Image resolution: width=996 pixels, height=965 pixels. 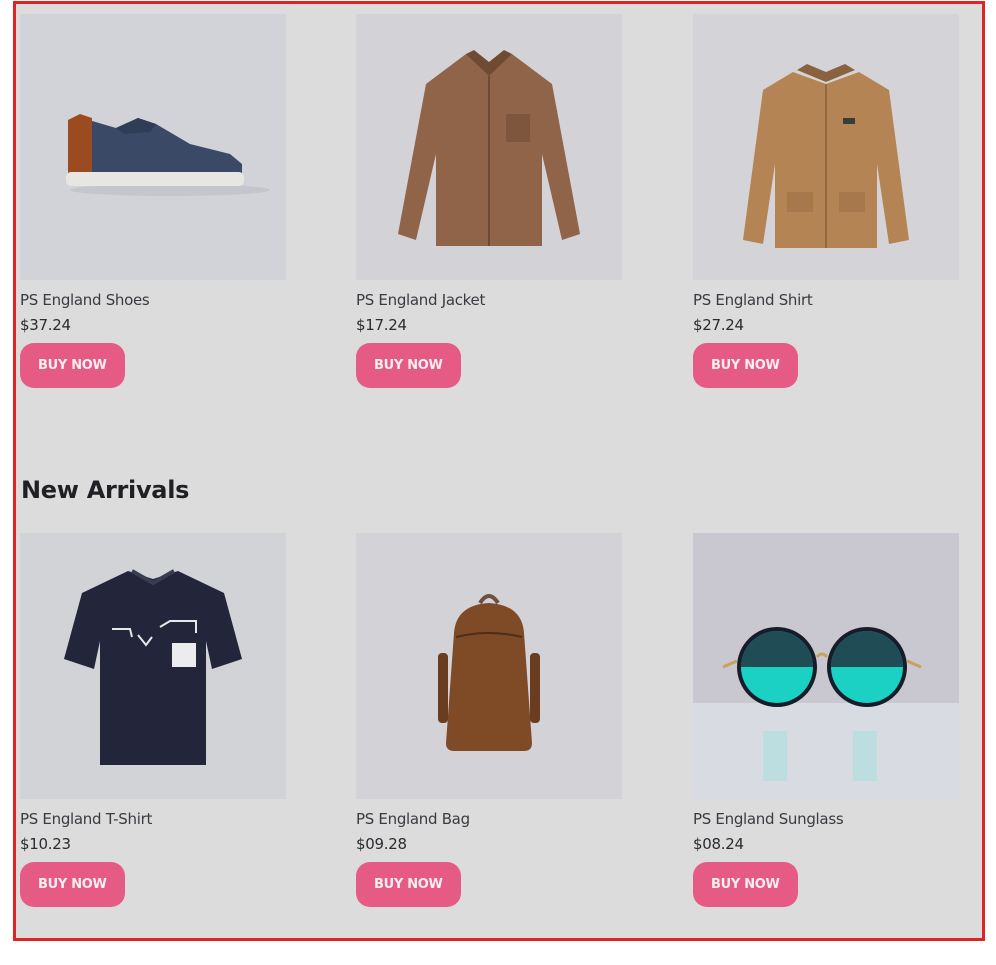 What do you see at coordinates (45, 844) in the screenshot?
I see `product-price: $10.23` at bounding box center [45, 844].